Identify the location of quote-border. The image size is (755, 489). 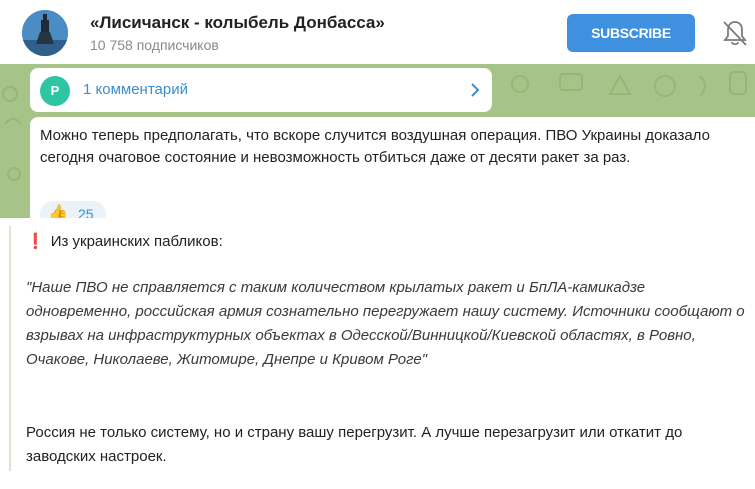
(10, 348).